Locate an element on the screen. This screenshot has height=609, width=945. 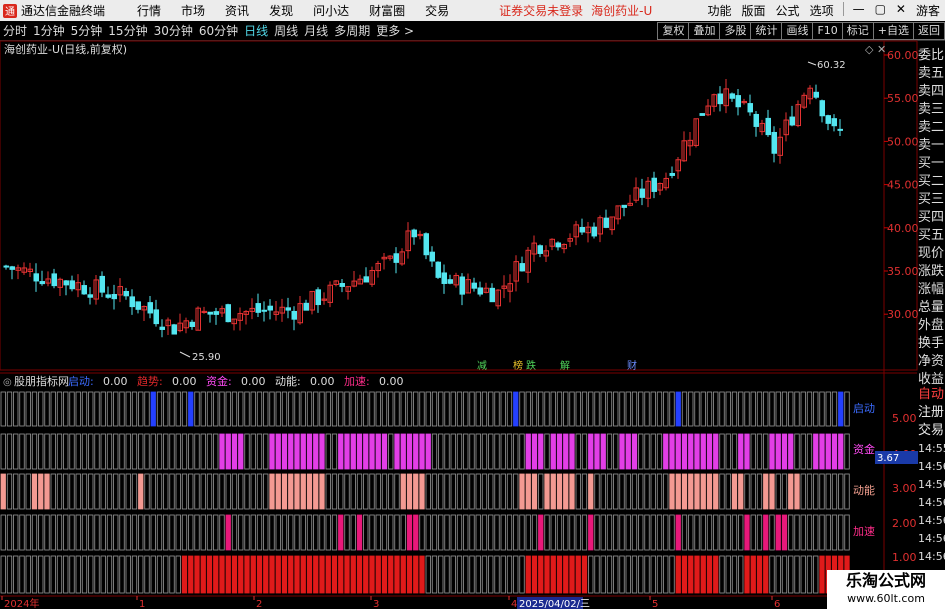
quote-label: 涨幅 is located at coordinates (931, 289).